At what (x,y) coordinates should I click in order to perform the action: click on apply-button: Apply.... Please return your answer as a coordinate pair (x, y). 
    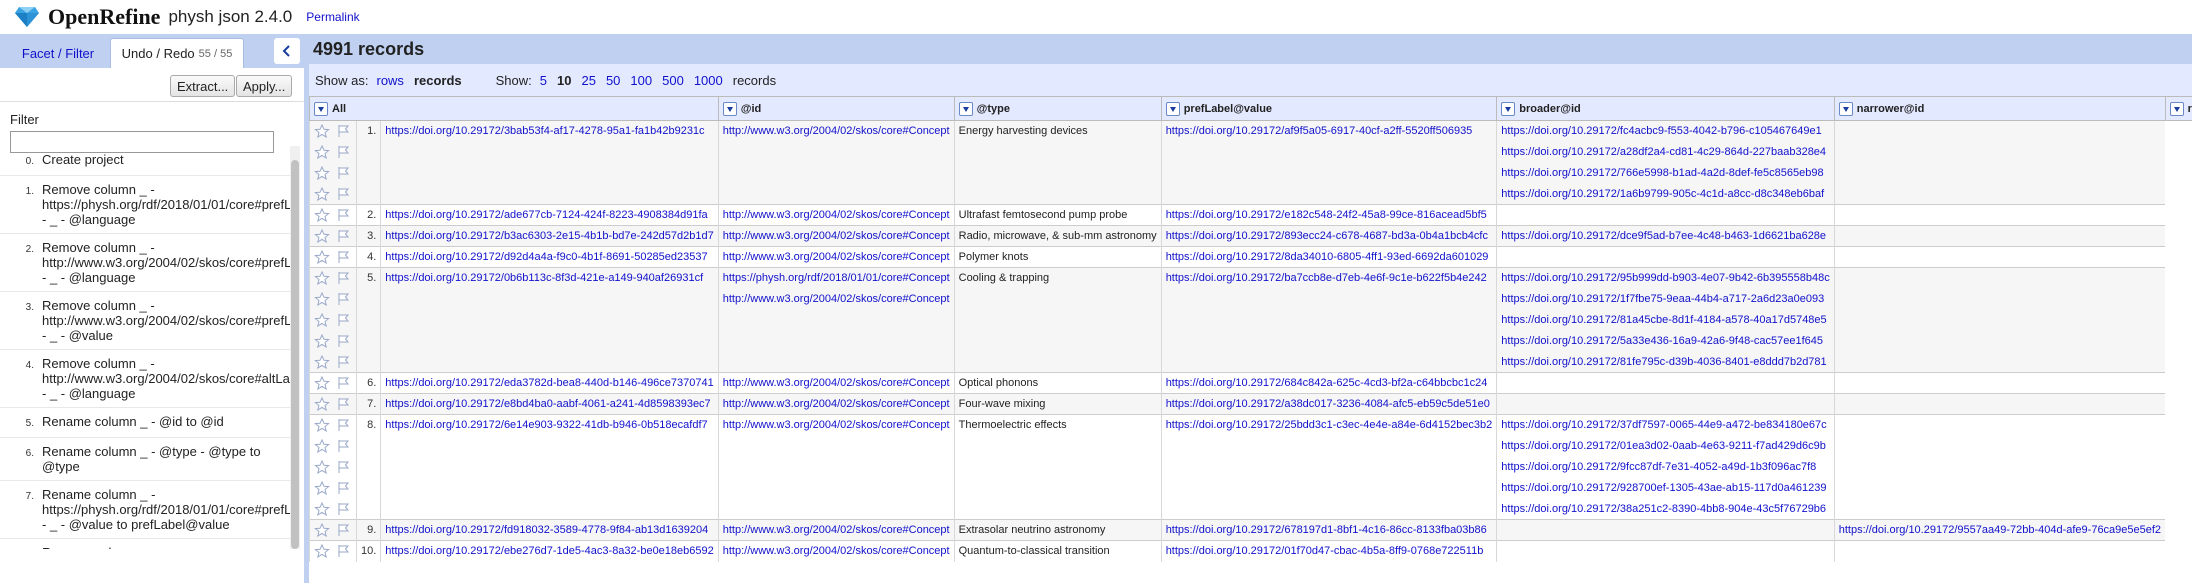
    Looking at the image, I should click on (264, 86).